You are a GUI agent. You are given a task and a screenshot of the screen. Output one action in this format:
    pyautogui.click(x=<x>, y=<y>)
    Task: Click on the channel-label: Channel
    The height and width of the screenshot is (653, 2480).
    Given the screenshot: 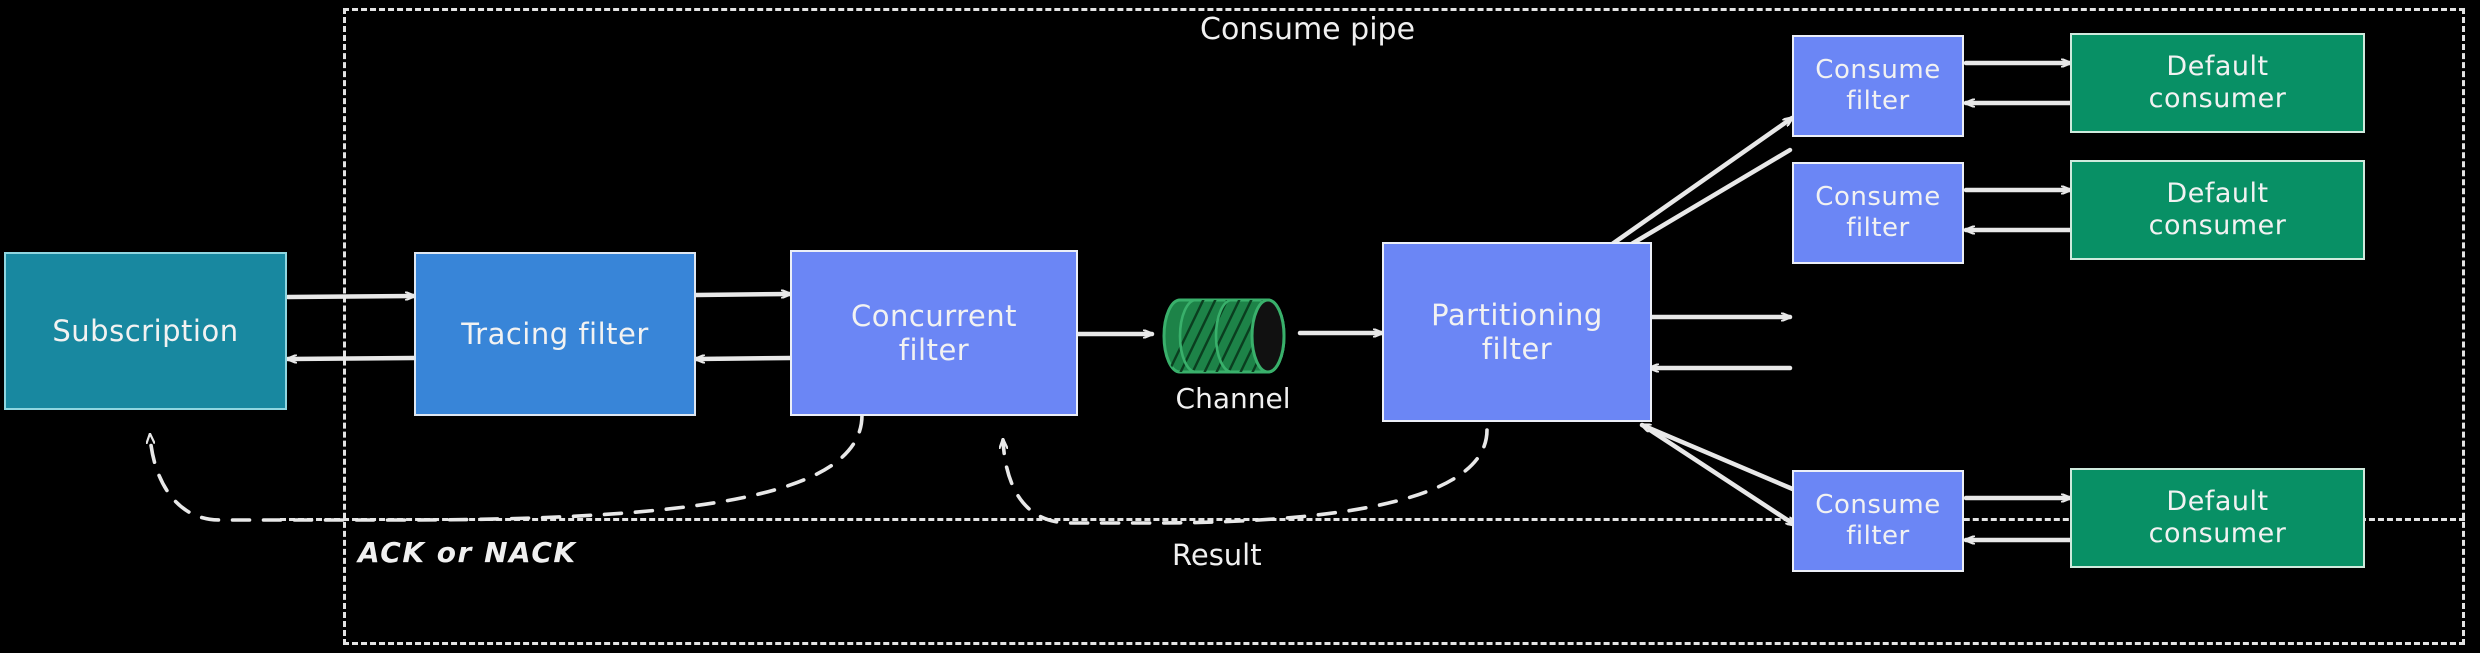 What is the action you would take?
    pyautogui.click(x=1233, y=398)
    